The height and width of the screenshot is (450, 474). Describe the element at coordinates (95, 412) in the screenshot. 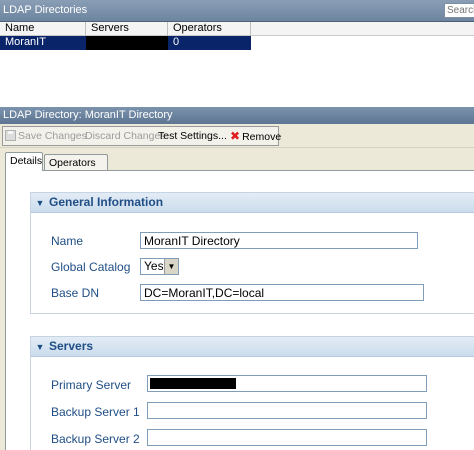

I see `backup-server-1-label: Backup Server 1` at that location.